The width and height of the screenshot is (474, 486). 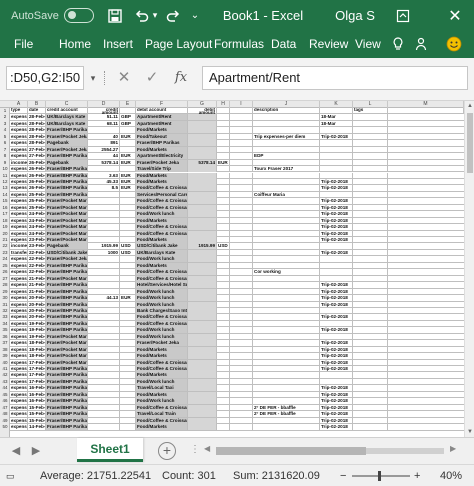 What do you see at coordinates (37, 317) in the screenshot?
I see `cell: 20-Feb-2018` at bounding box center [37, 317].